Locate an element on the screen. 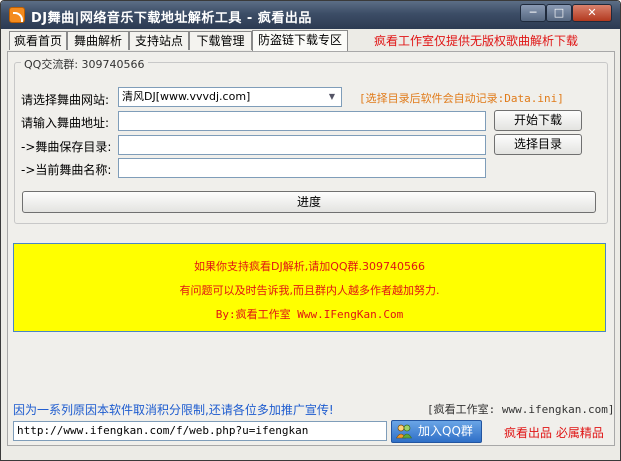 The height and width of the screenshot is (461, 621). window-title: DJ舞曲|网络音乐下载地址解析工具 - 疯看出品 is located at coordinates (171, 18).